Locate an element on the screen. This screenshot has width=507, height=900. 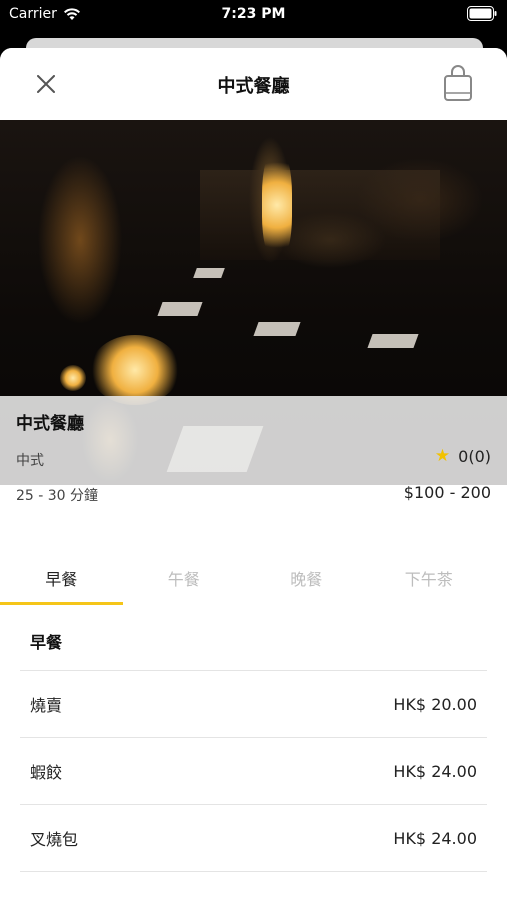
battery-icon is located at coordinates (482, 13).